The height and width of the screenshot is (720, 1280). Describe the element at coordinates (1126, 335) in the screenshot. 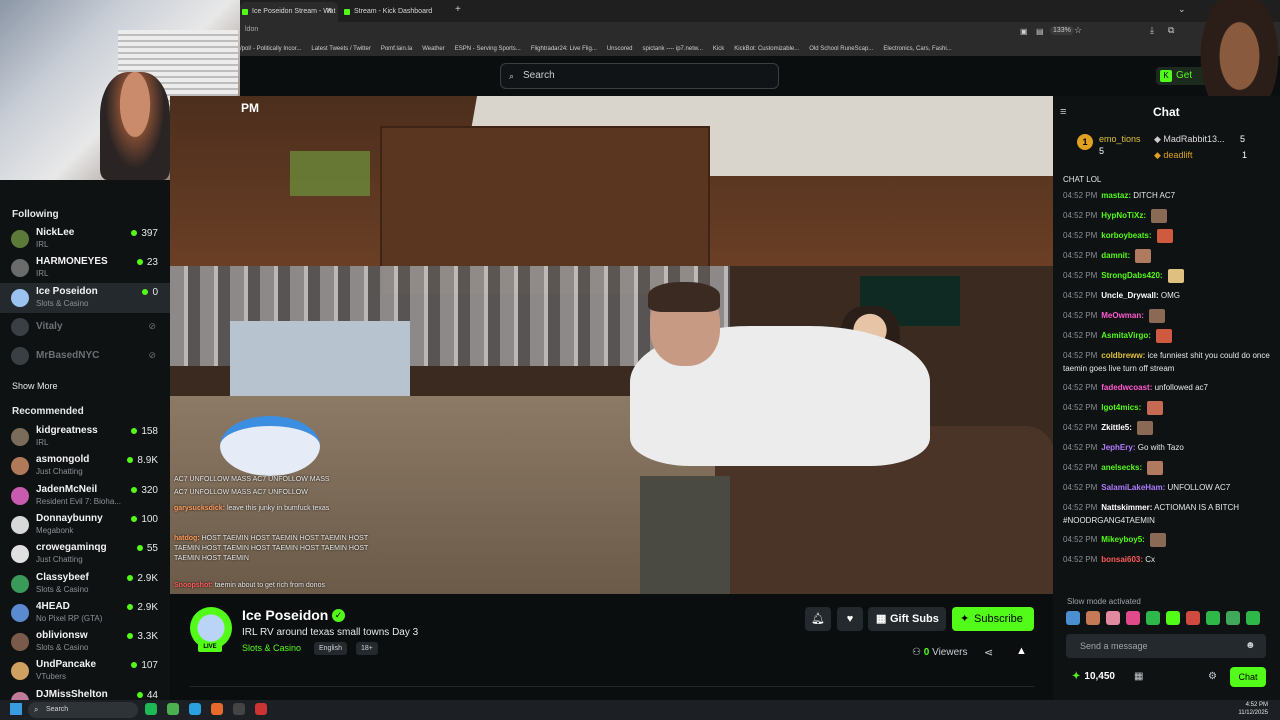

I see `message-username: AsmitaVirgo:` at that location.